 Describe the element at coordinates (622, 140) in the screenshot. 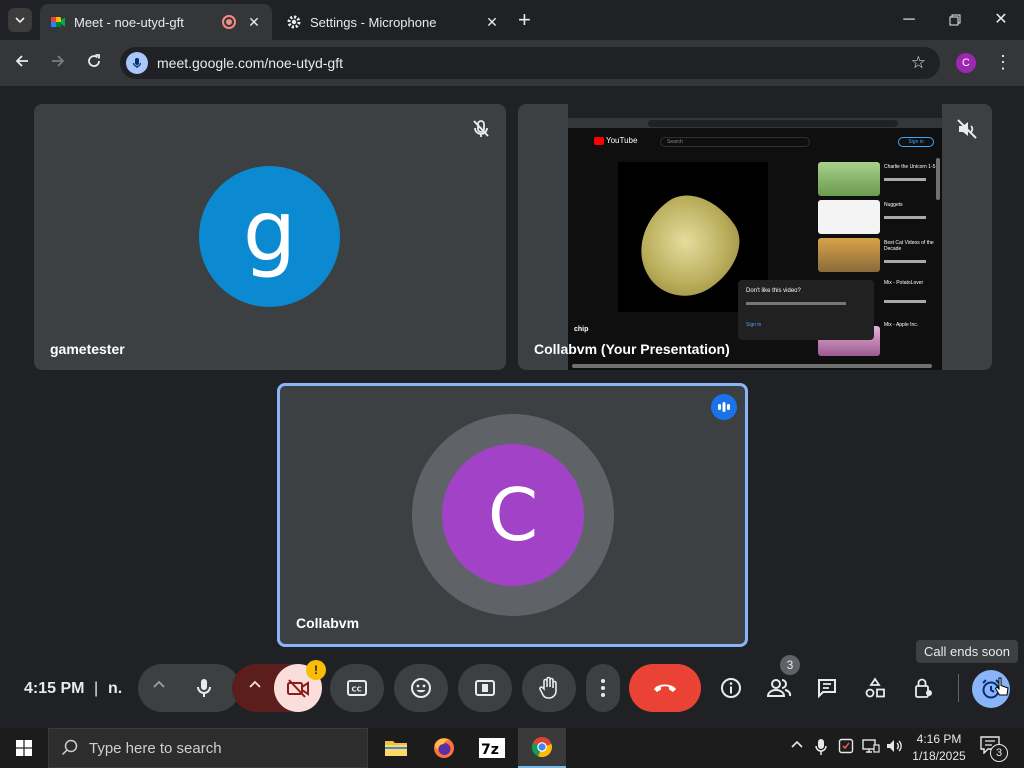

I see `youtube-brand: YouTube` at that location.